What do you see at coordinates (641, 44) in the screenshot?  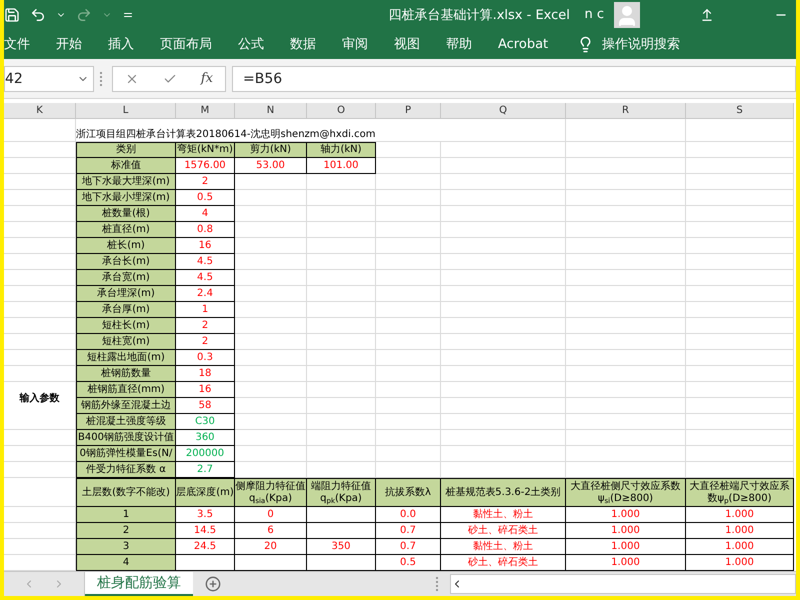 I see `tell-me-search: 操作说明搜索` at bounding box center [641, 44].